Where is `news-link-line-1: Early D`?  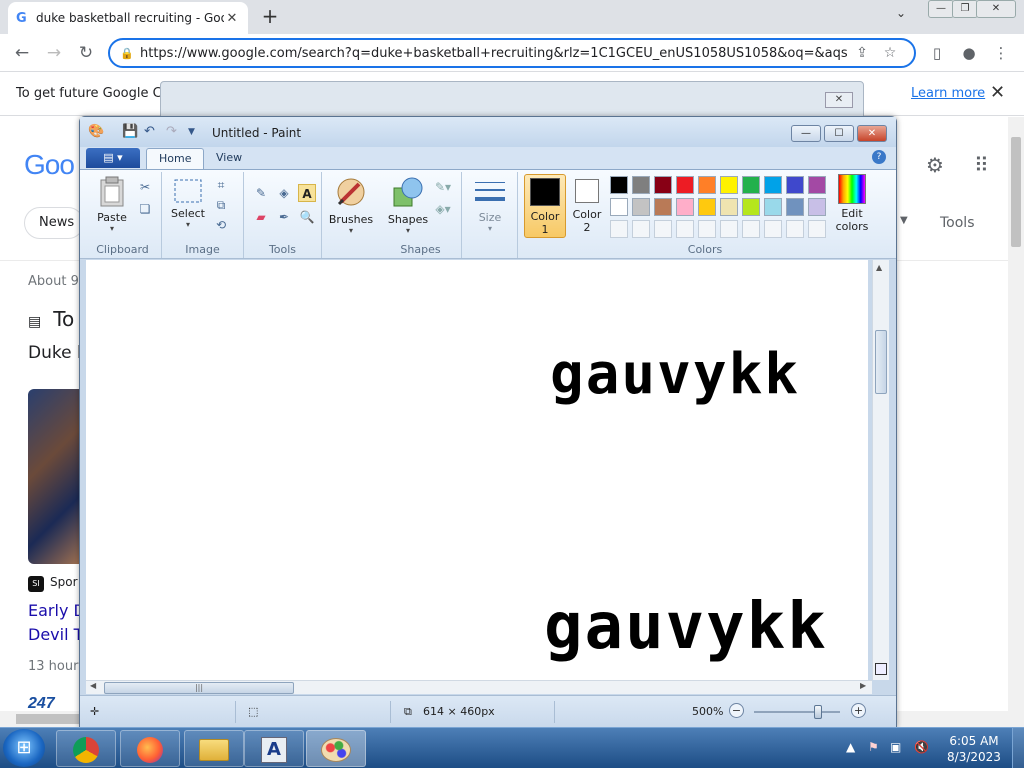
news-link-line-1: Early D is located at coordinates (57, 610).